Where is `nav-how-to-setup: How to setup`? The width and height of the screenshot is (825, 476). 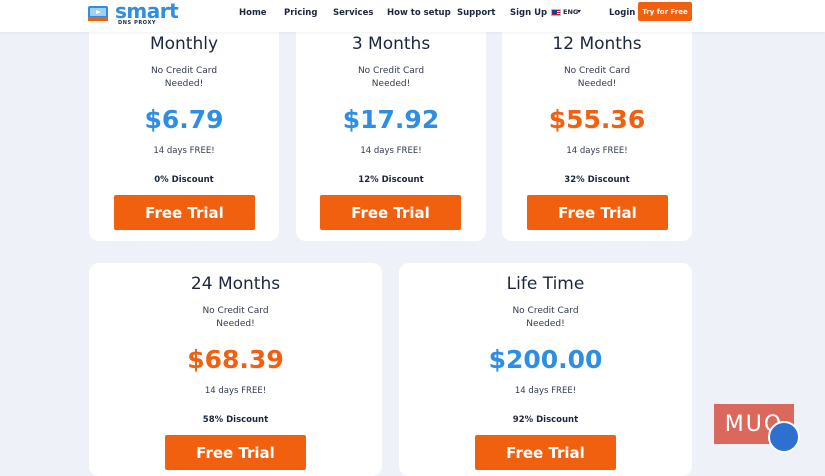 nav-how-to-setup: How to setup is located at coordinates (419, 13).